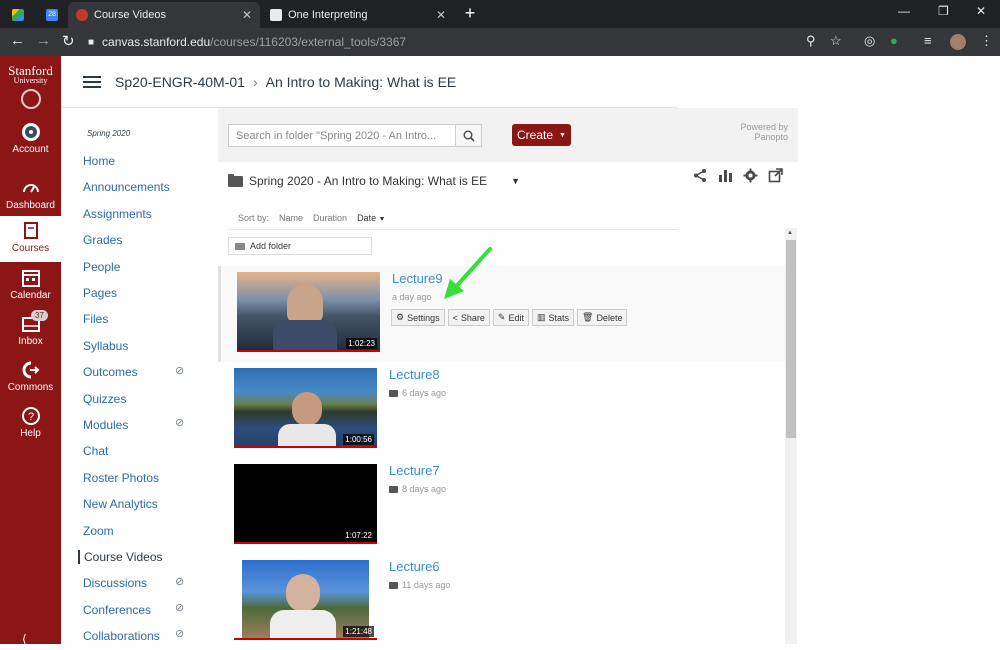  I want to click on presenter-body, so click(303, 625).